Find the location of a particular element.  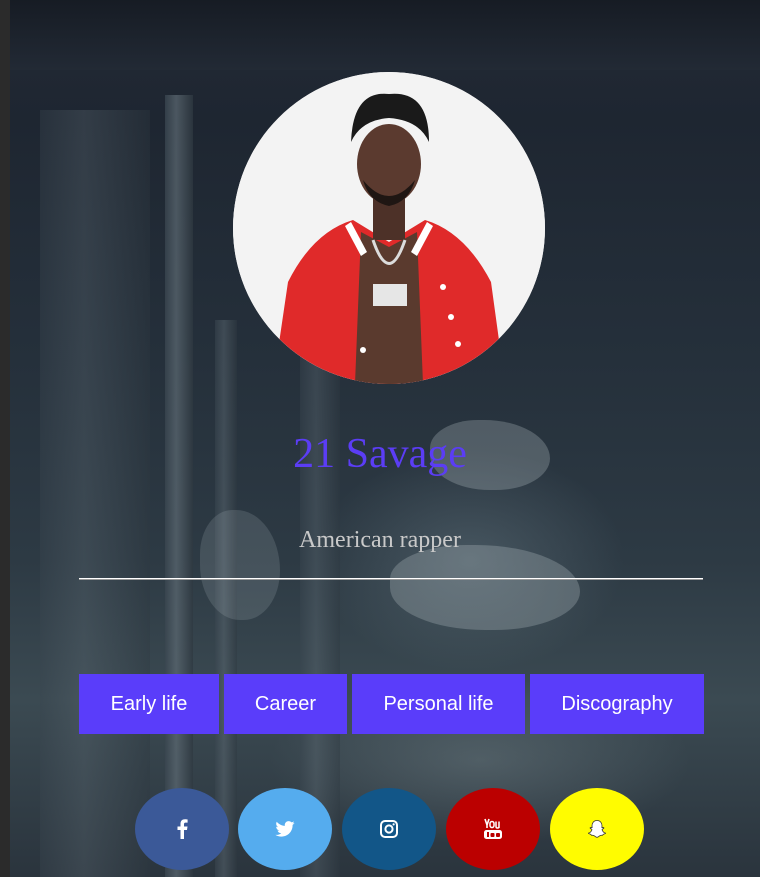

portrait-photo is located at coordinates (389, 228).